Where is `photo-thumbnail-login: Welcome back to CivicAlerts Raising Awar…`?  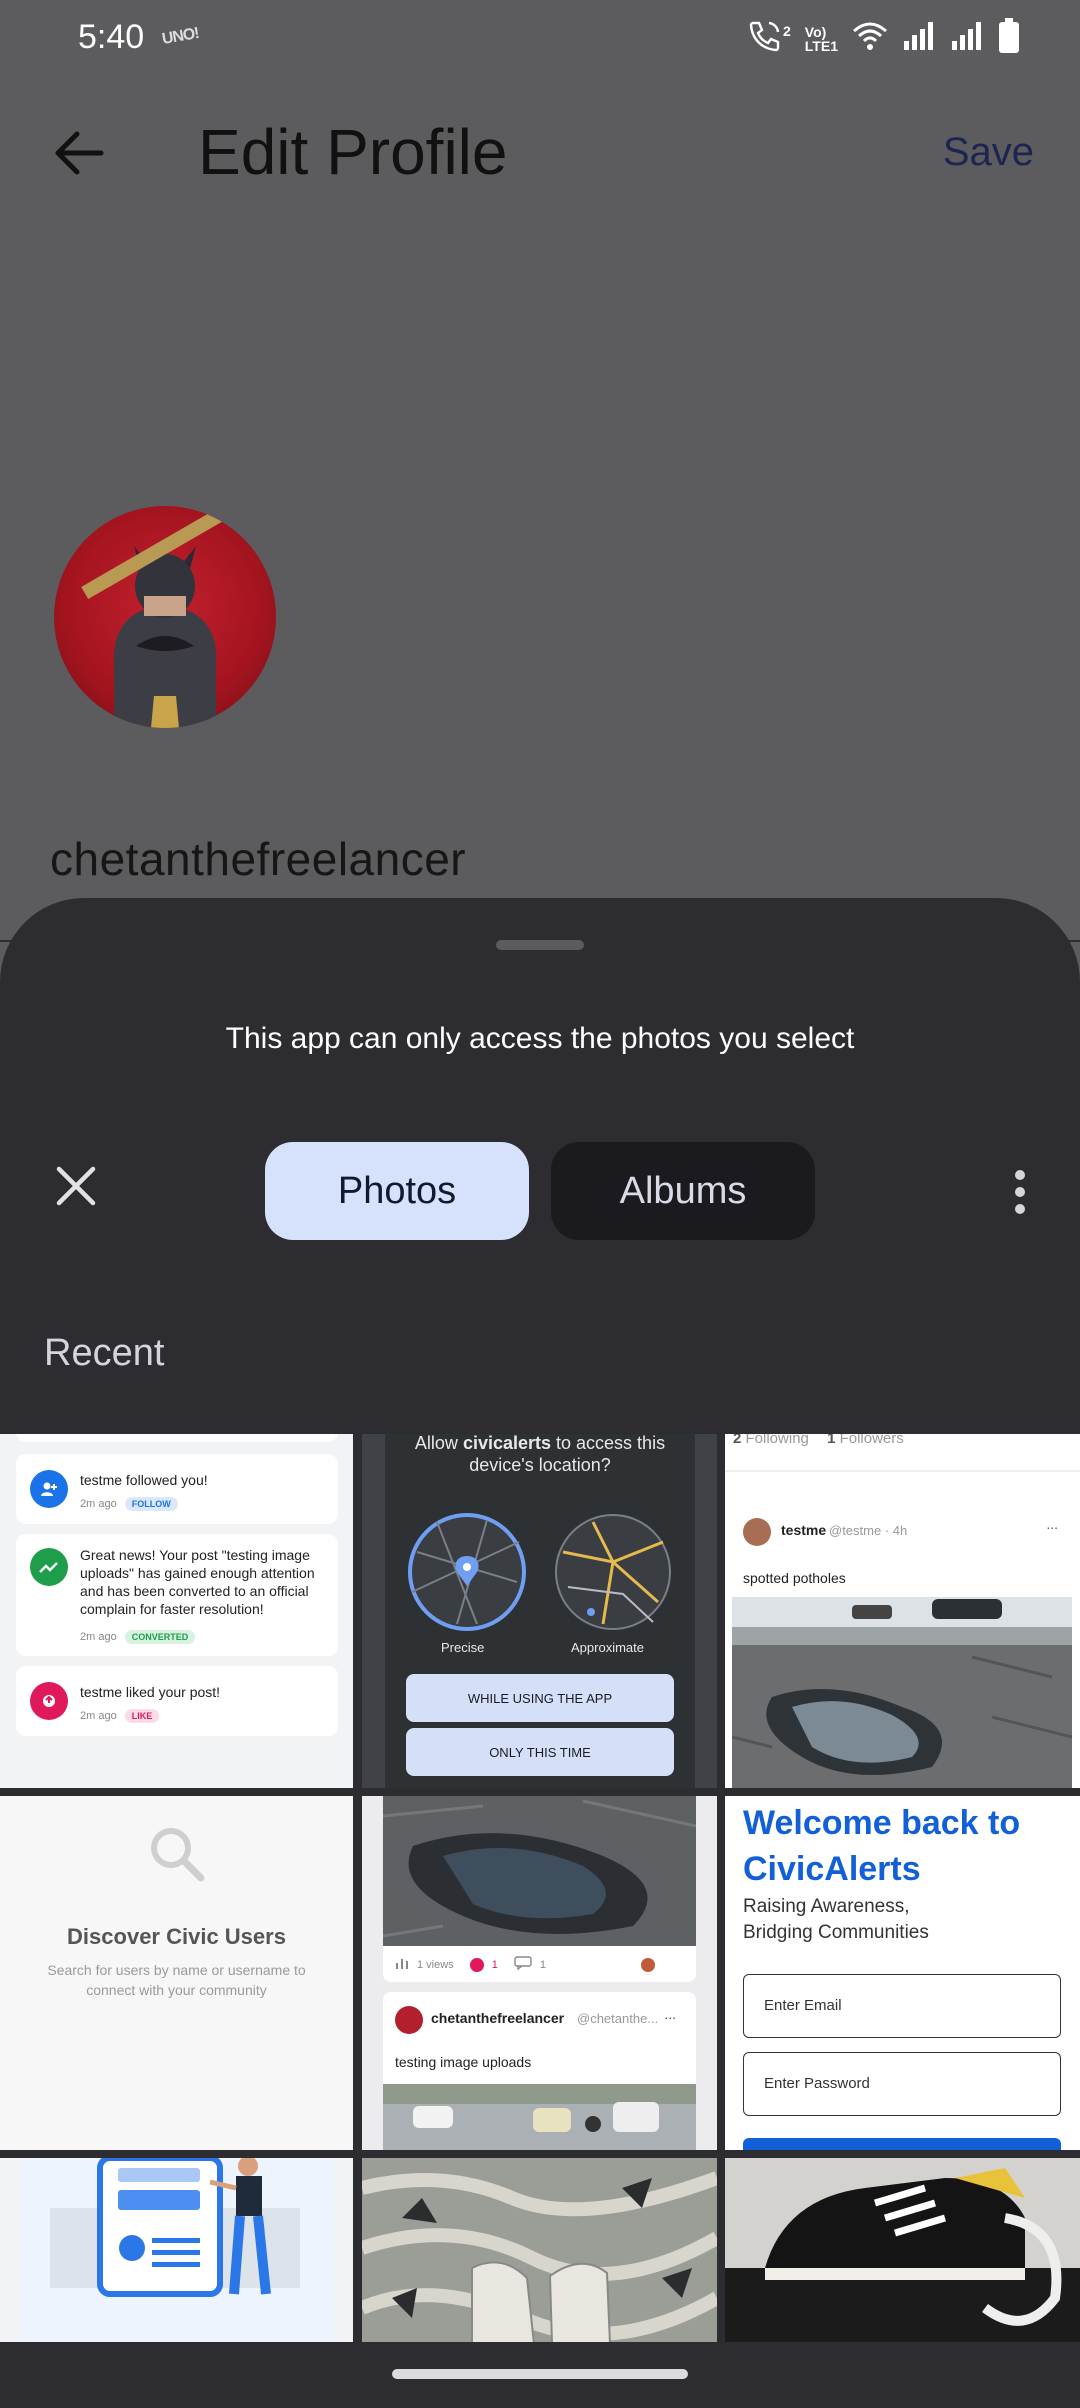 photo-thumbnail-login: Welcome back to CivicAlerts Raising Awar… is located at coordinates (902, 1973).